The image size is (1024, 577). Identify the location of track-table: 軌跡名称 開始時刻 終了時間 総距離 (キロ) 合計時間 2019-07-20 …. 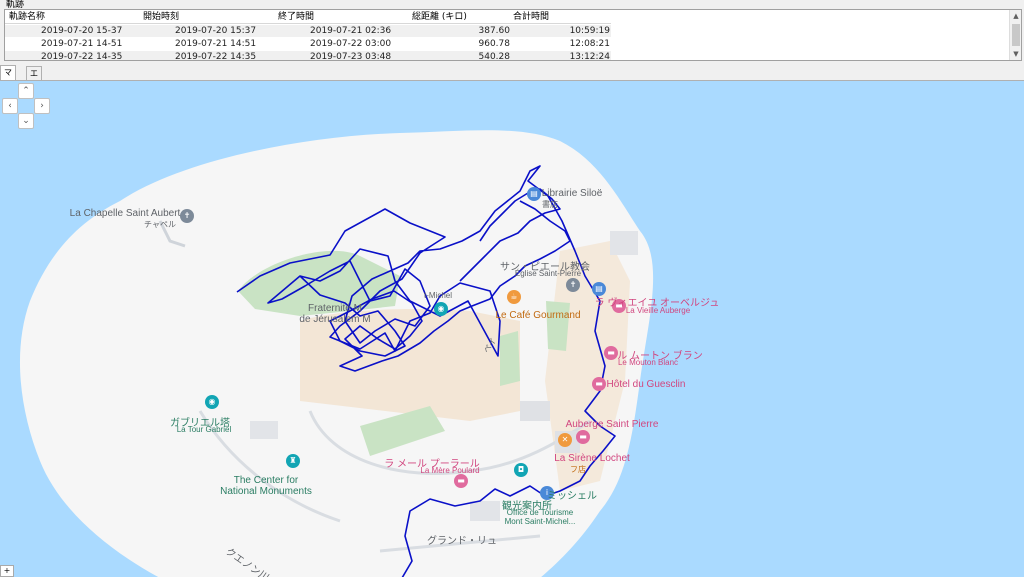
(513, 35).